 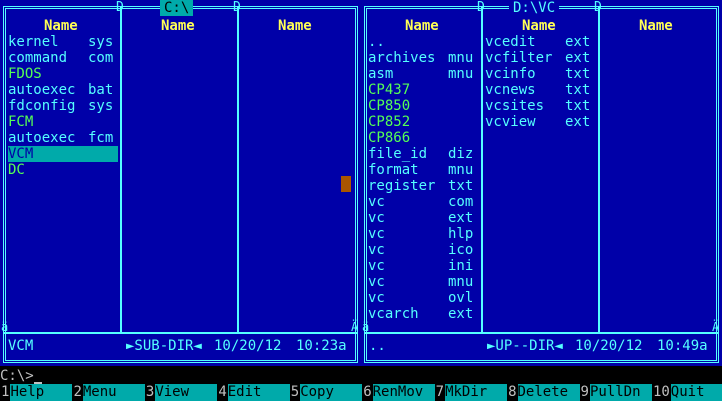 I want to click on right-file-row: CP852, so click(x=423, y=122).